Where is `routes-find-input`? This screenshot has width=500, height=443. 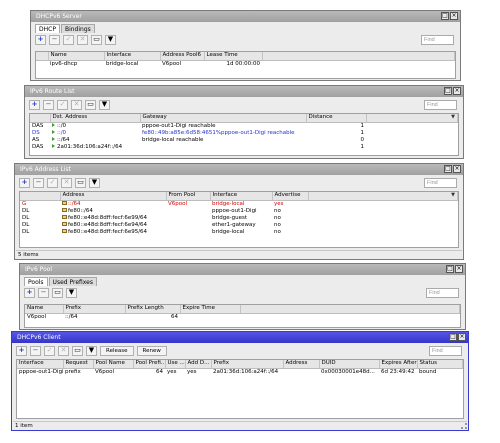
routes-find-input is located at coordinates (440, 105).